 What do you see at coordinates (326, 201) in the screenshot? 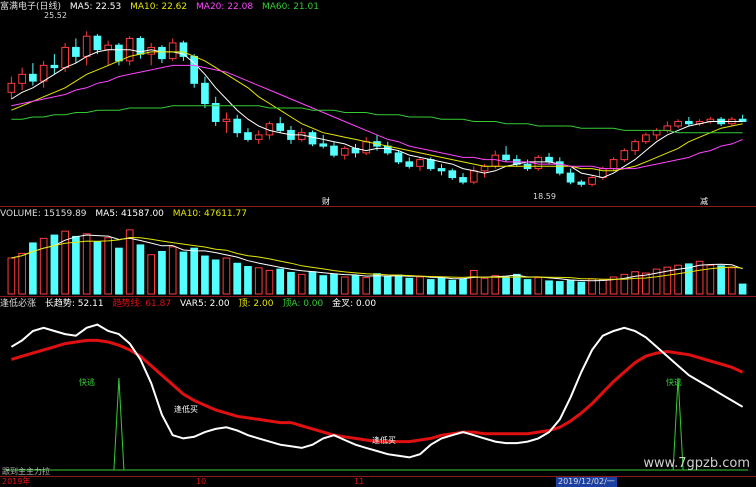
I see `cai-label: 财` at bounding box center [326, 201].